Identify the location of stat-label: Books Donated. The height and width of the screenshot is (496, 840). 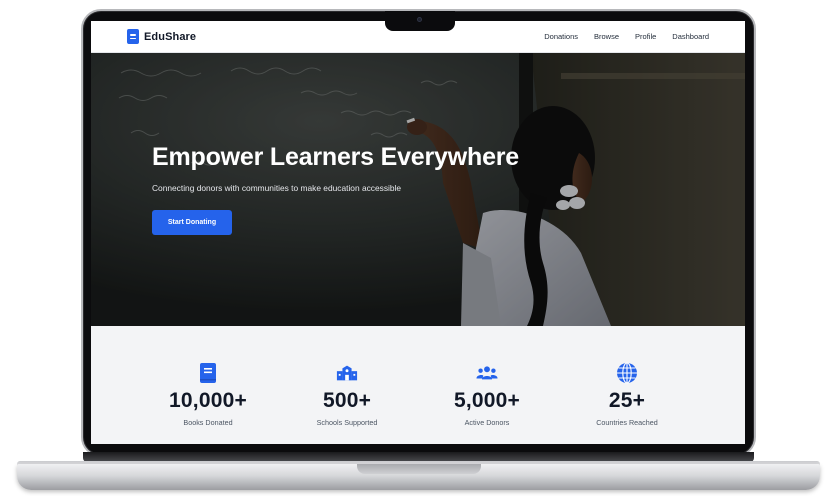
(208, 422).